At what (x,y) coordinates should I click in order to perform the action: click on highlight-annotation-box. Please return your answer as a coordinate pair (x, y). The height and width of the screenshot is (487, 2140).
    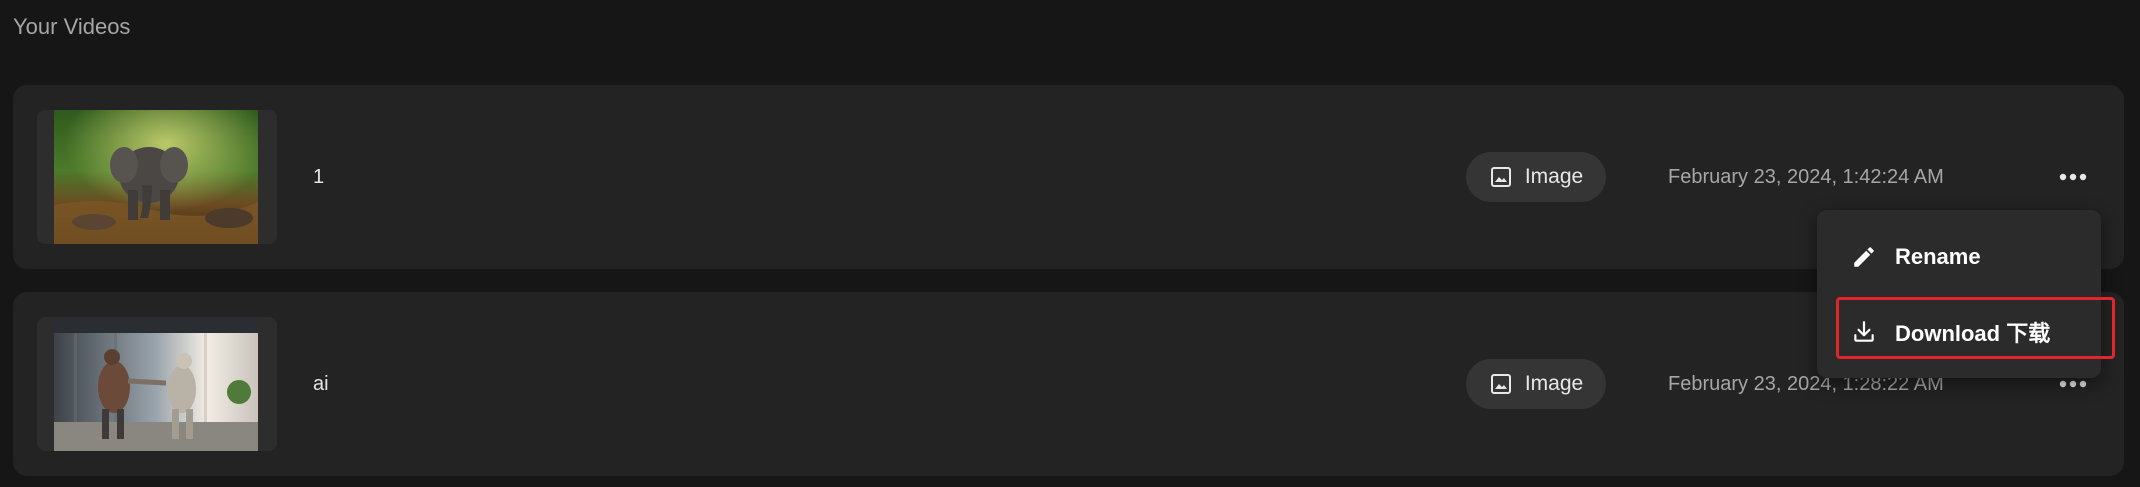
    Looking at the image, I should click on (1975, 328).